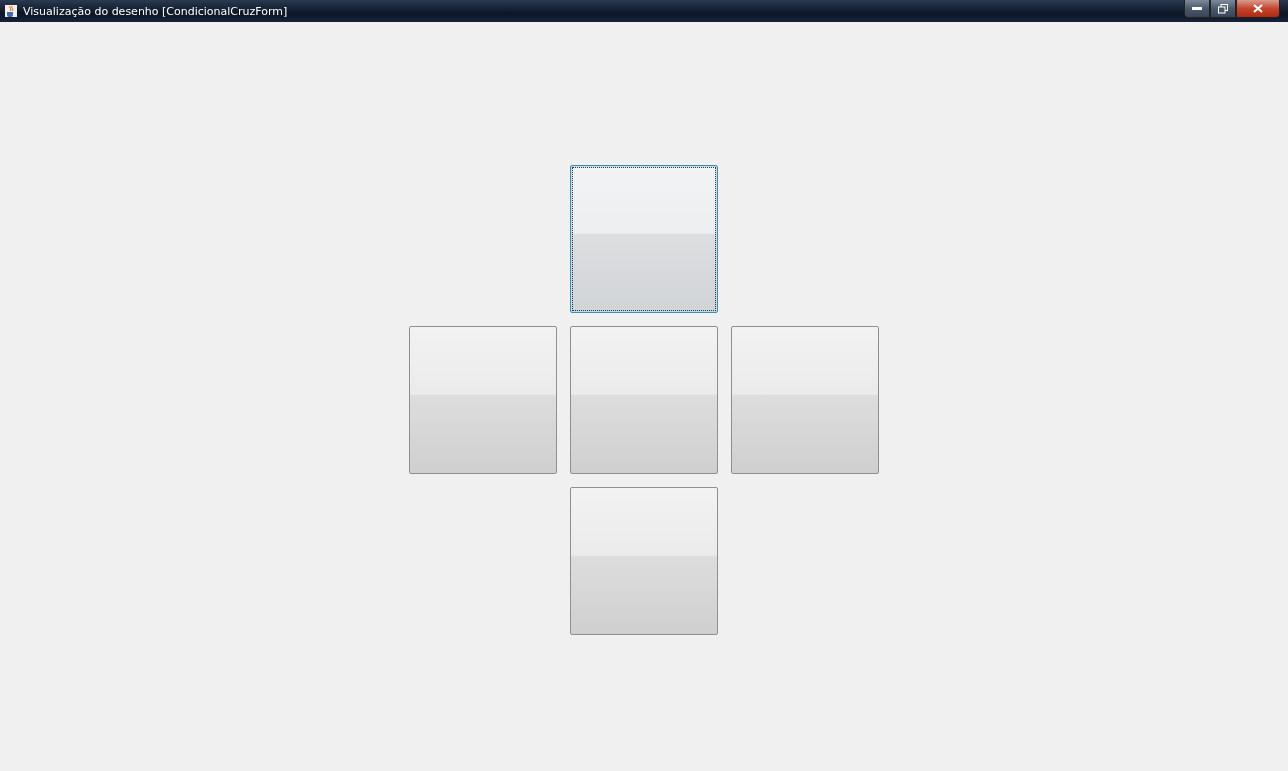  I want to click on close-icon, so click(1258, 8).